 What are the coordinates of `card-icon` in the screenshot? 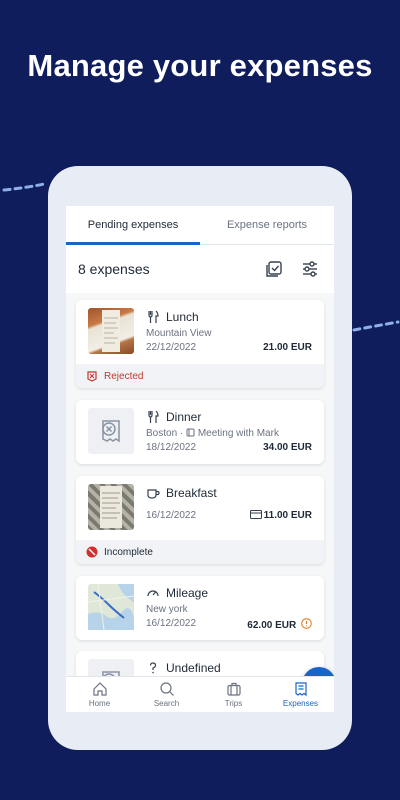 It's located at (255, 514).